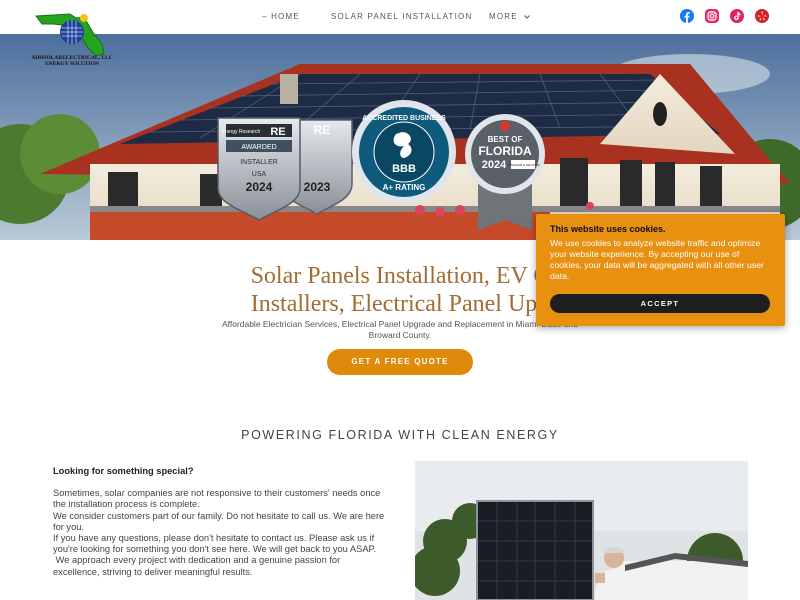  What do you see at coordinates (241, 132) in the screenshot?
I see `badge-research: Energy Research` at bounding box center [241, 132].